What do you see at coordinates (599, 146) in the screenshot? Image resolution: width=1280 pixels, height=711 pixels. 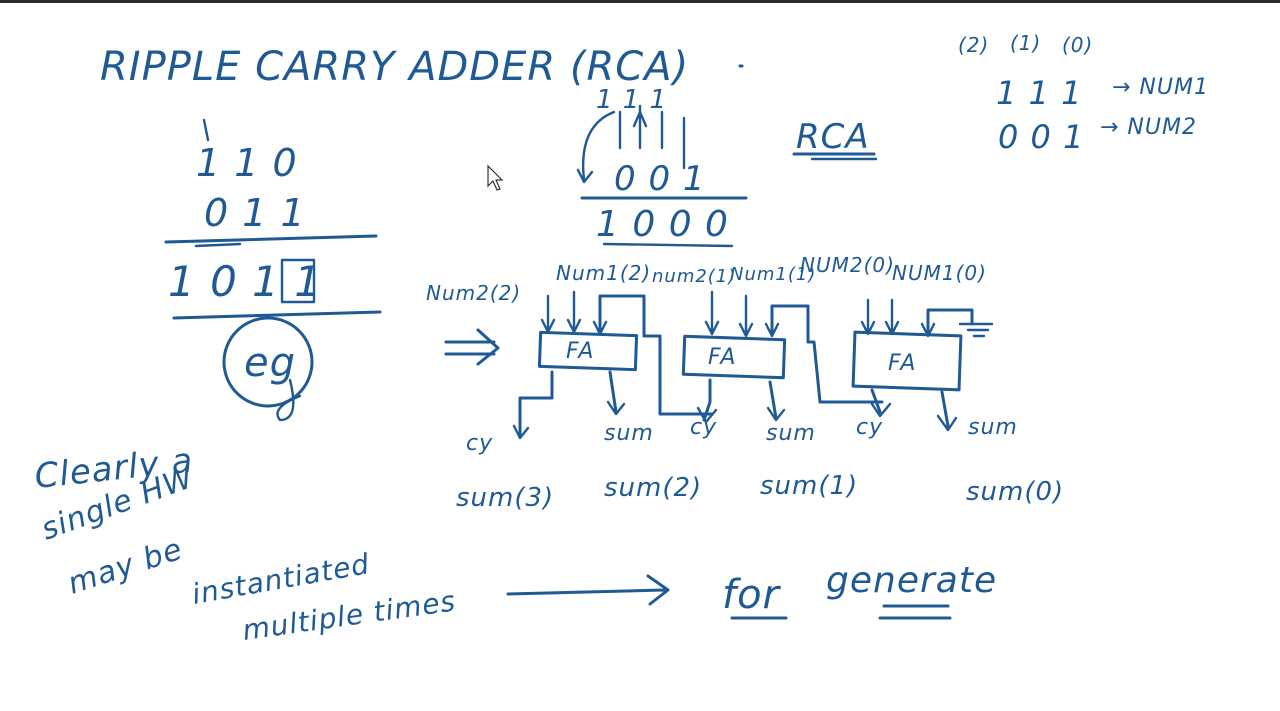 I see `carry-curve` at bounding box center [599, 146].